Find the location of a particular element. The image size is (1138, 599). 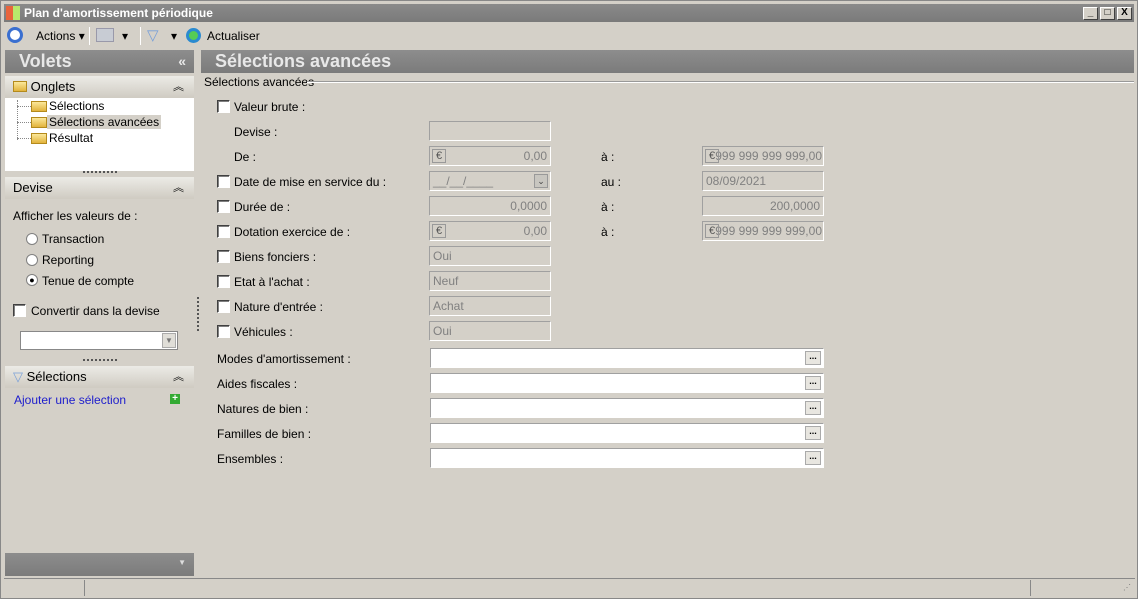

dotation-checkbox is located at coordinates (223, 231).